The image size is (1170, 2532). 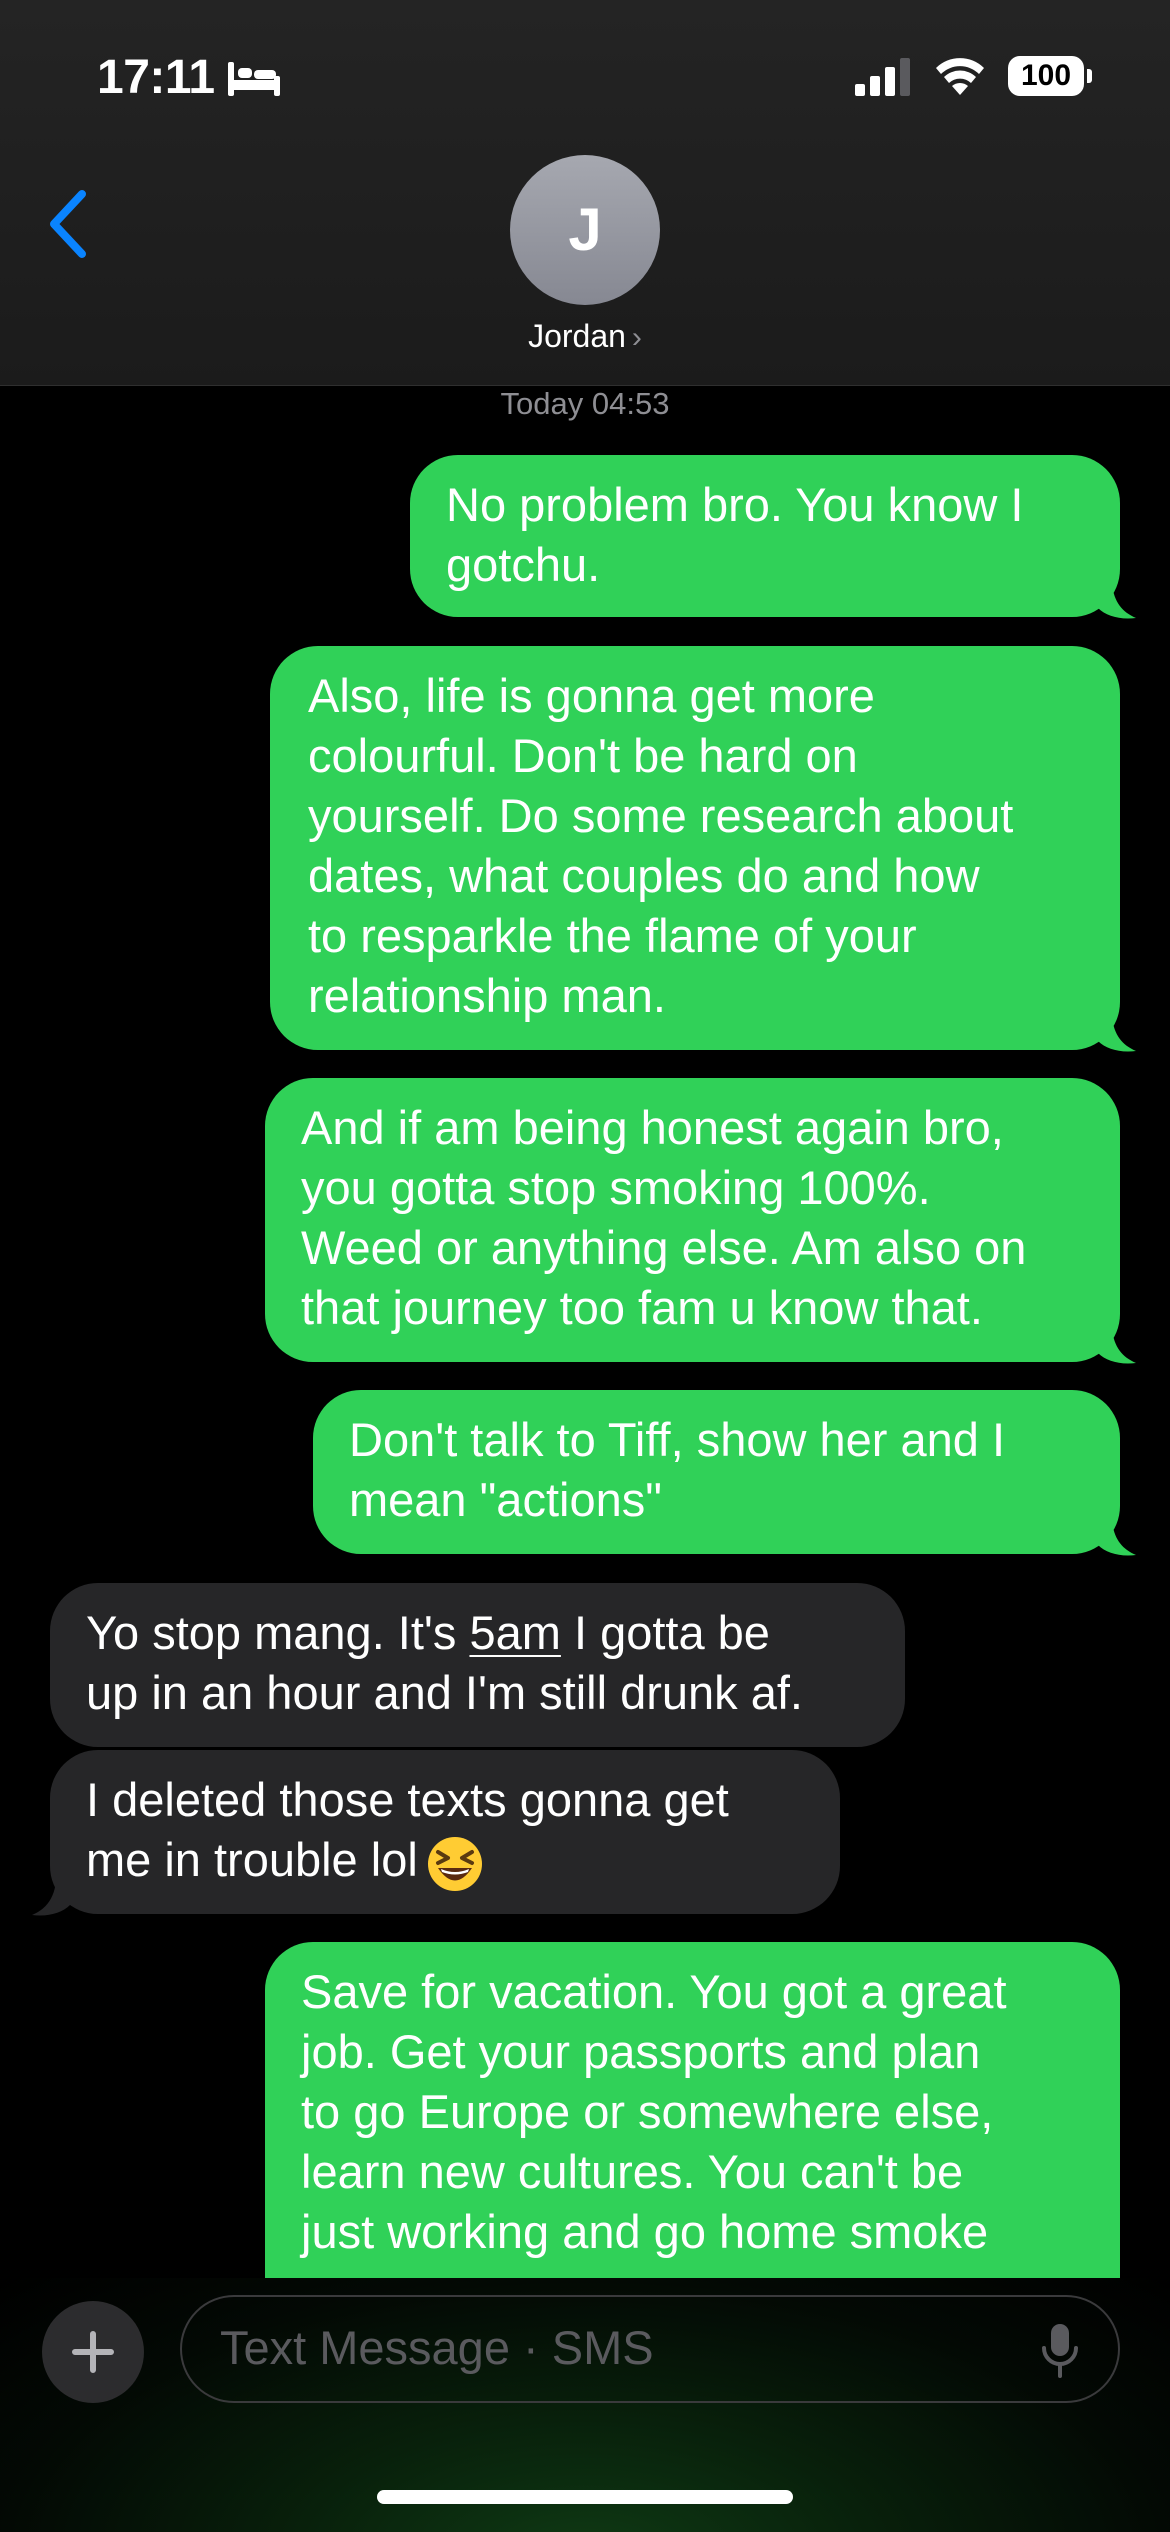 I want to click on plus-button, so click(x=93, y=2352).